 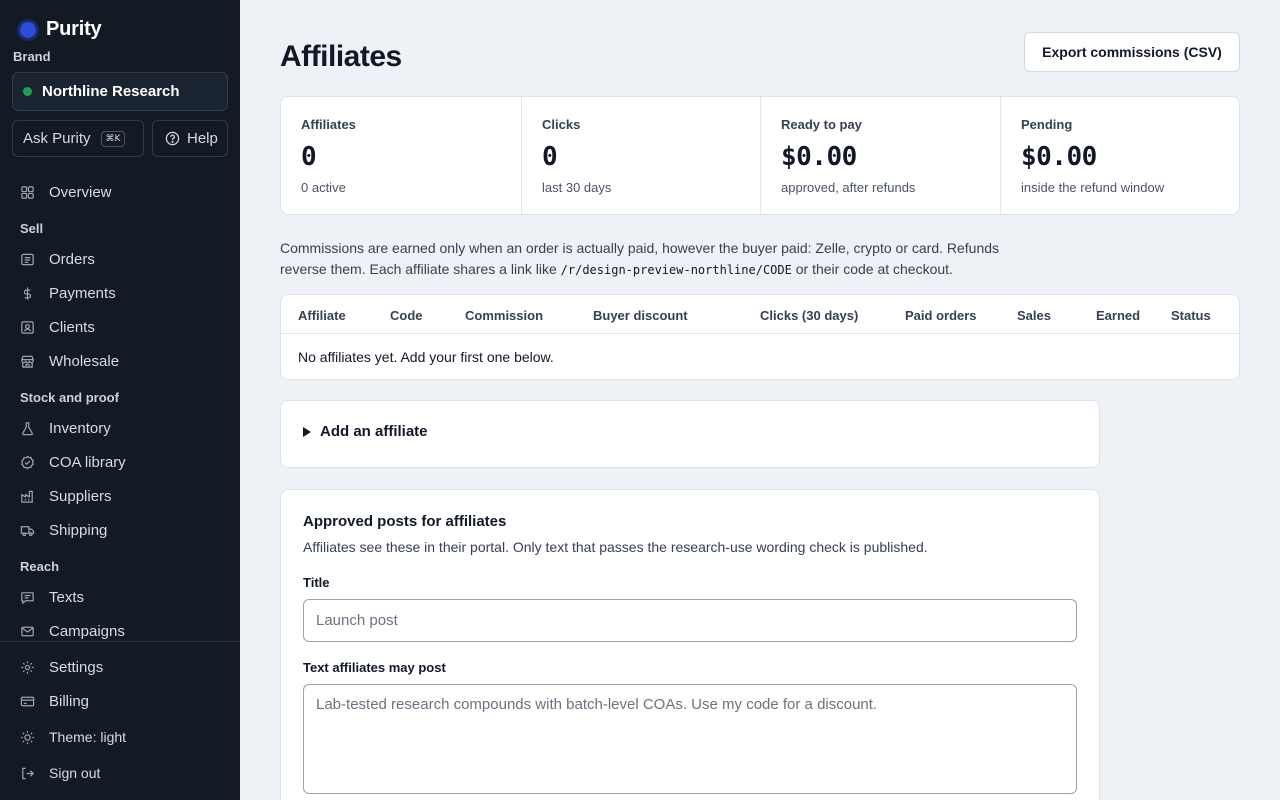 I want to click on help-button: Help, so click(x=190, y=138).